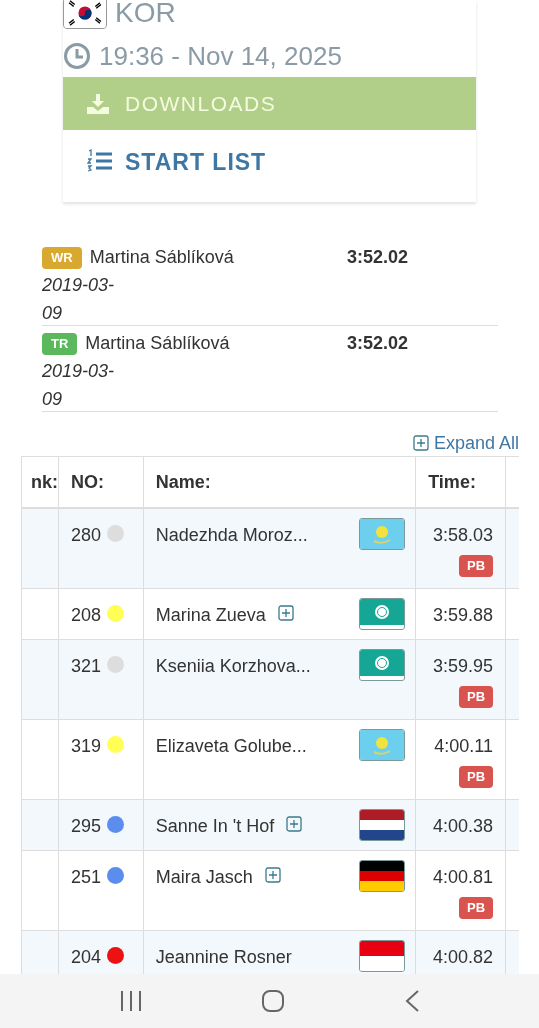 Image resolution: width=539 pixels, height=1028 pixels. I want to click on record-badge: TR, so click(60, 343).